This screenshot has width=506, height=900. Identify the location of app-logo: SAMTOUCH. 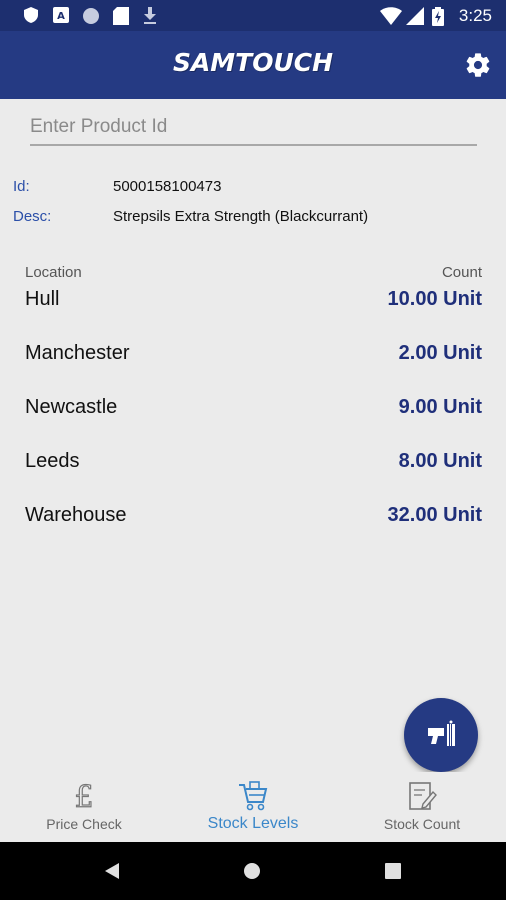
(253, 62).